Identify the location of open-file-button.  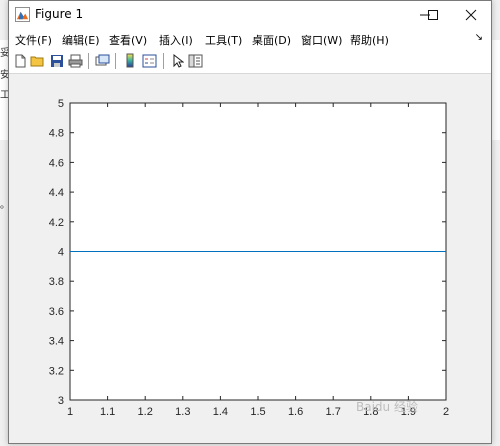
(37, 60).